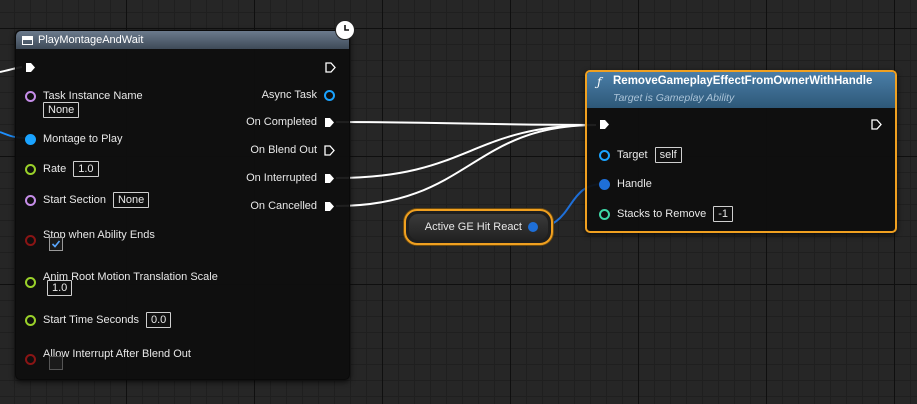  I want to click on on-interrupted-pin: On Interrupted, so click(290, 178).